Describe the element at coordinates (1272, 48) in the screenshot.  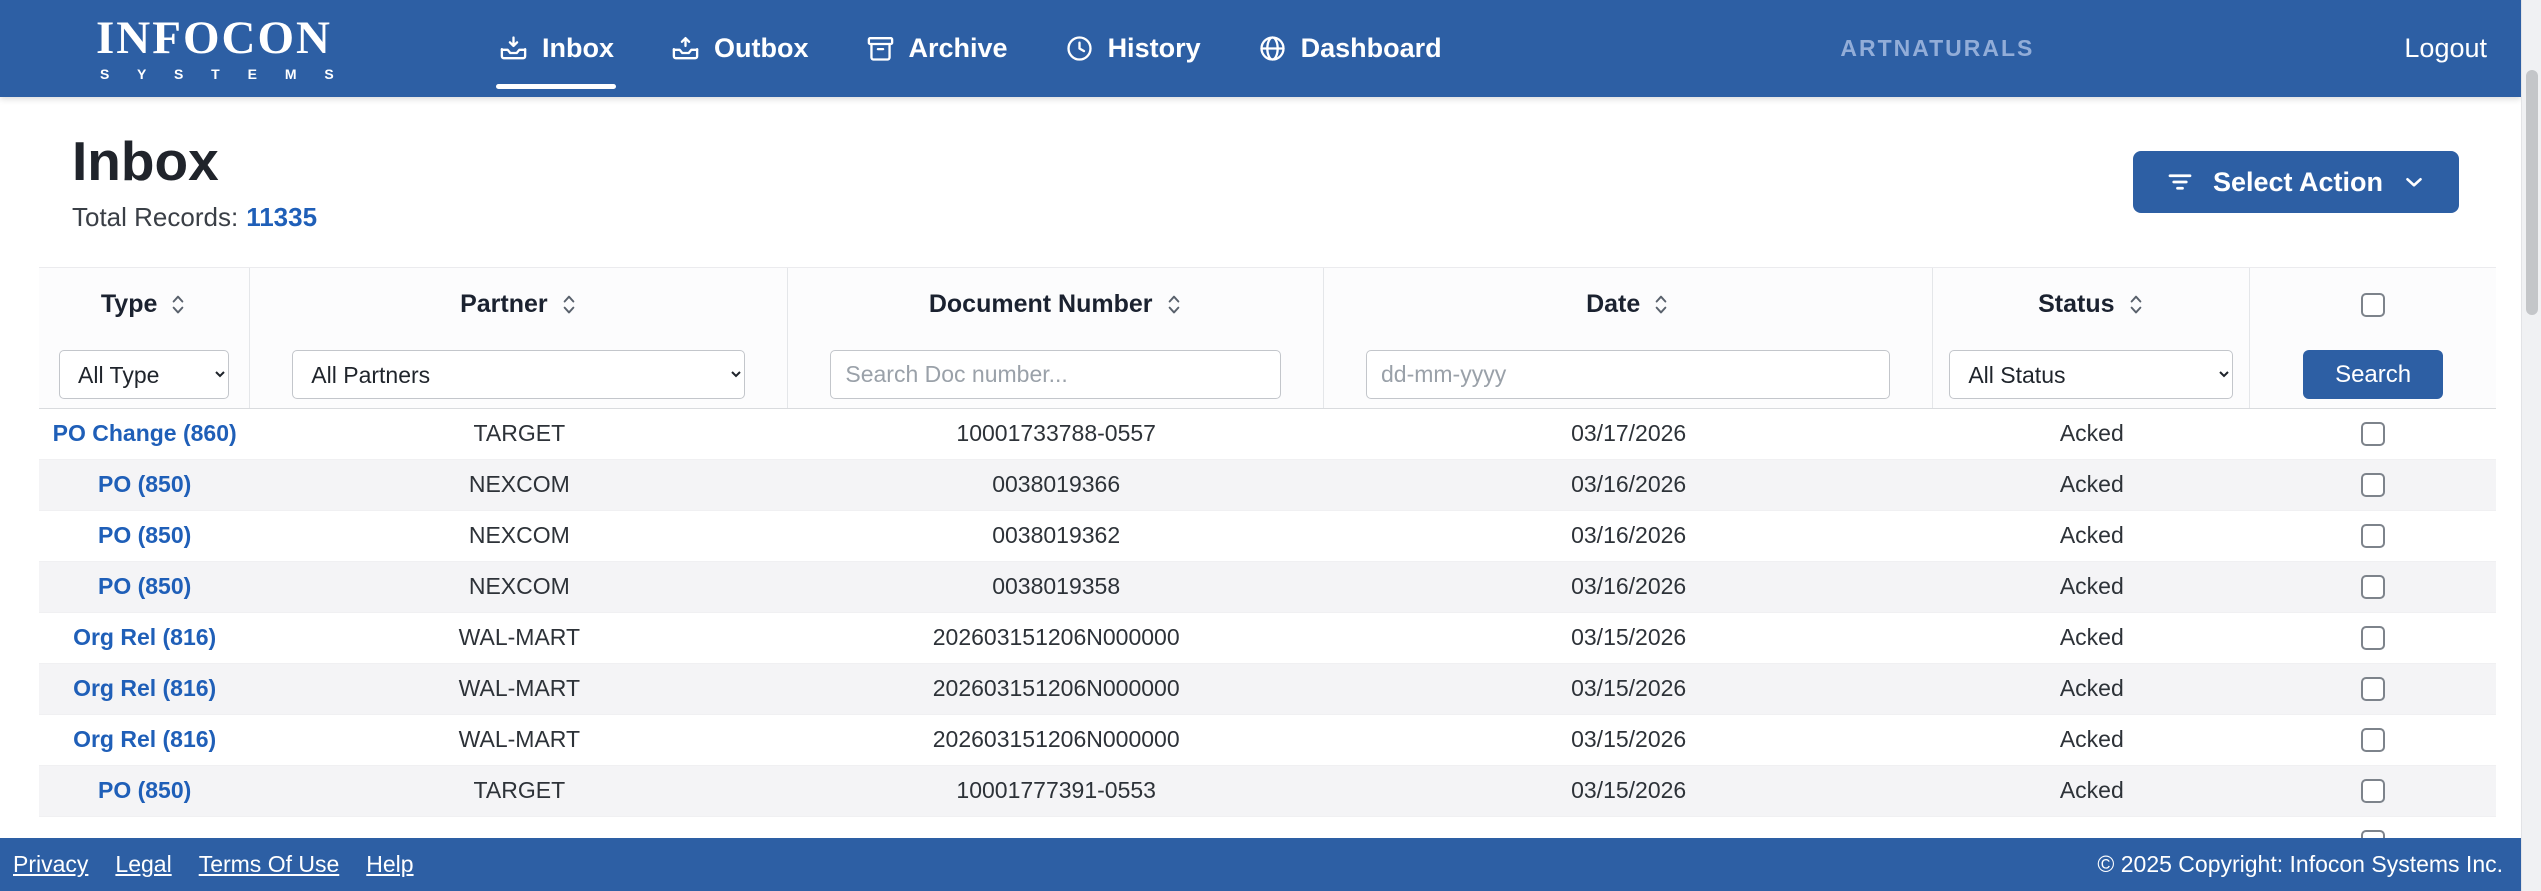
I see `globe-icon` at that location.